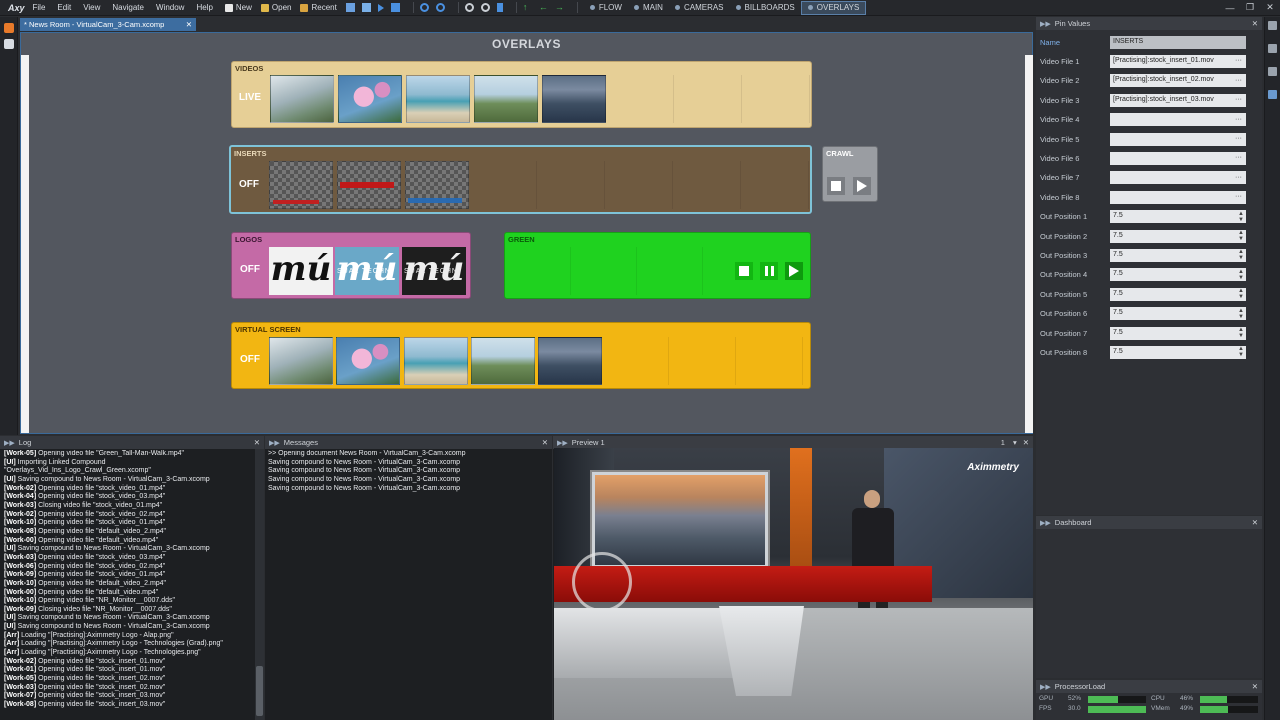 This screenshot has height=720, width=1280. I want to click on menu-edit: Edit, so click(64, 7).